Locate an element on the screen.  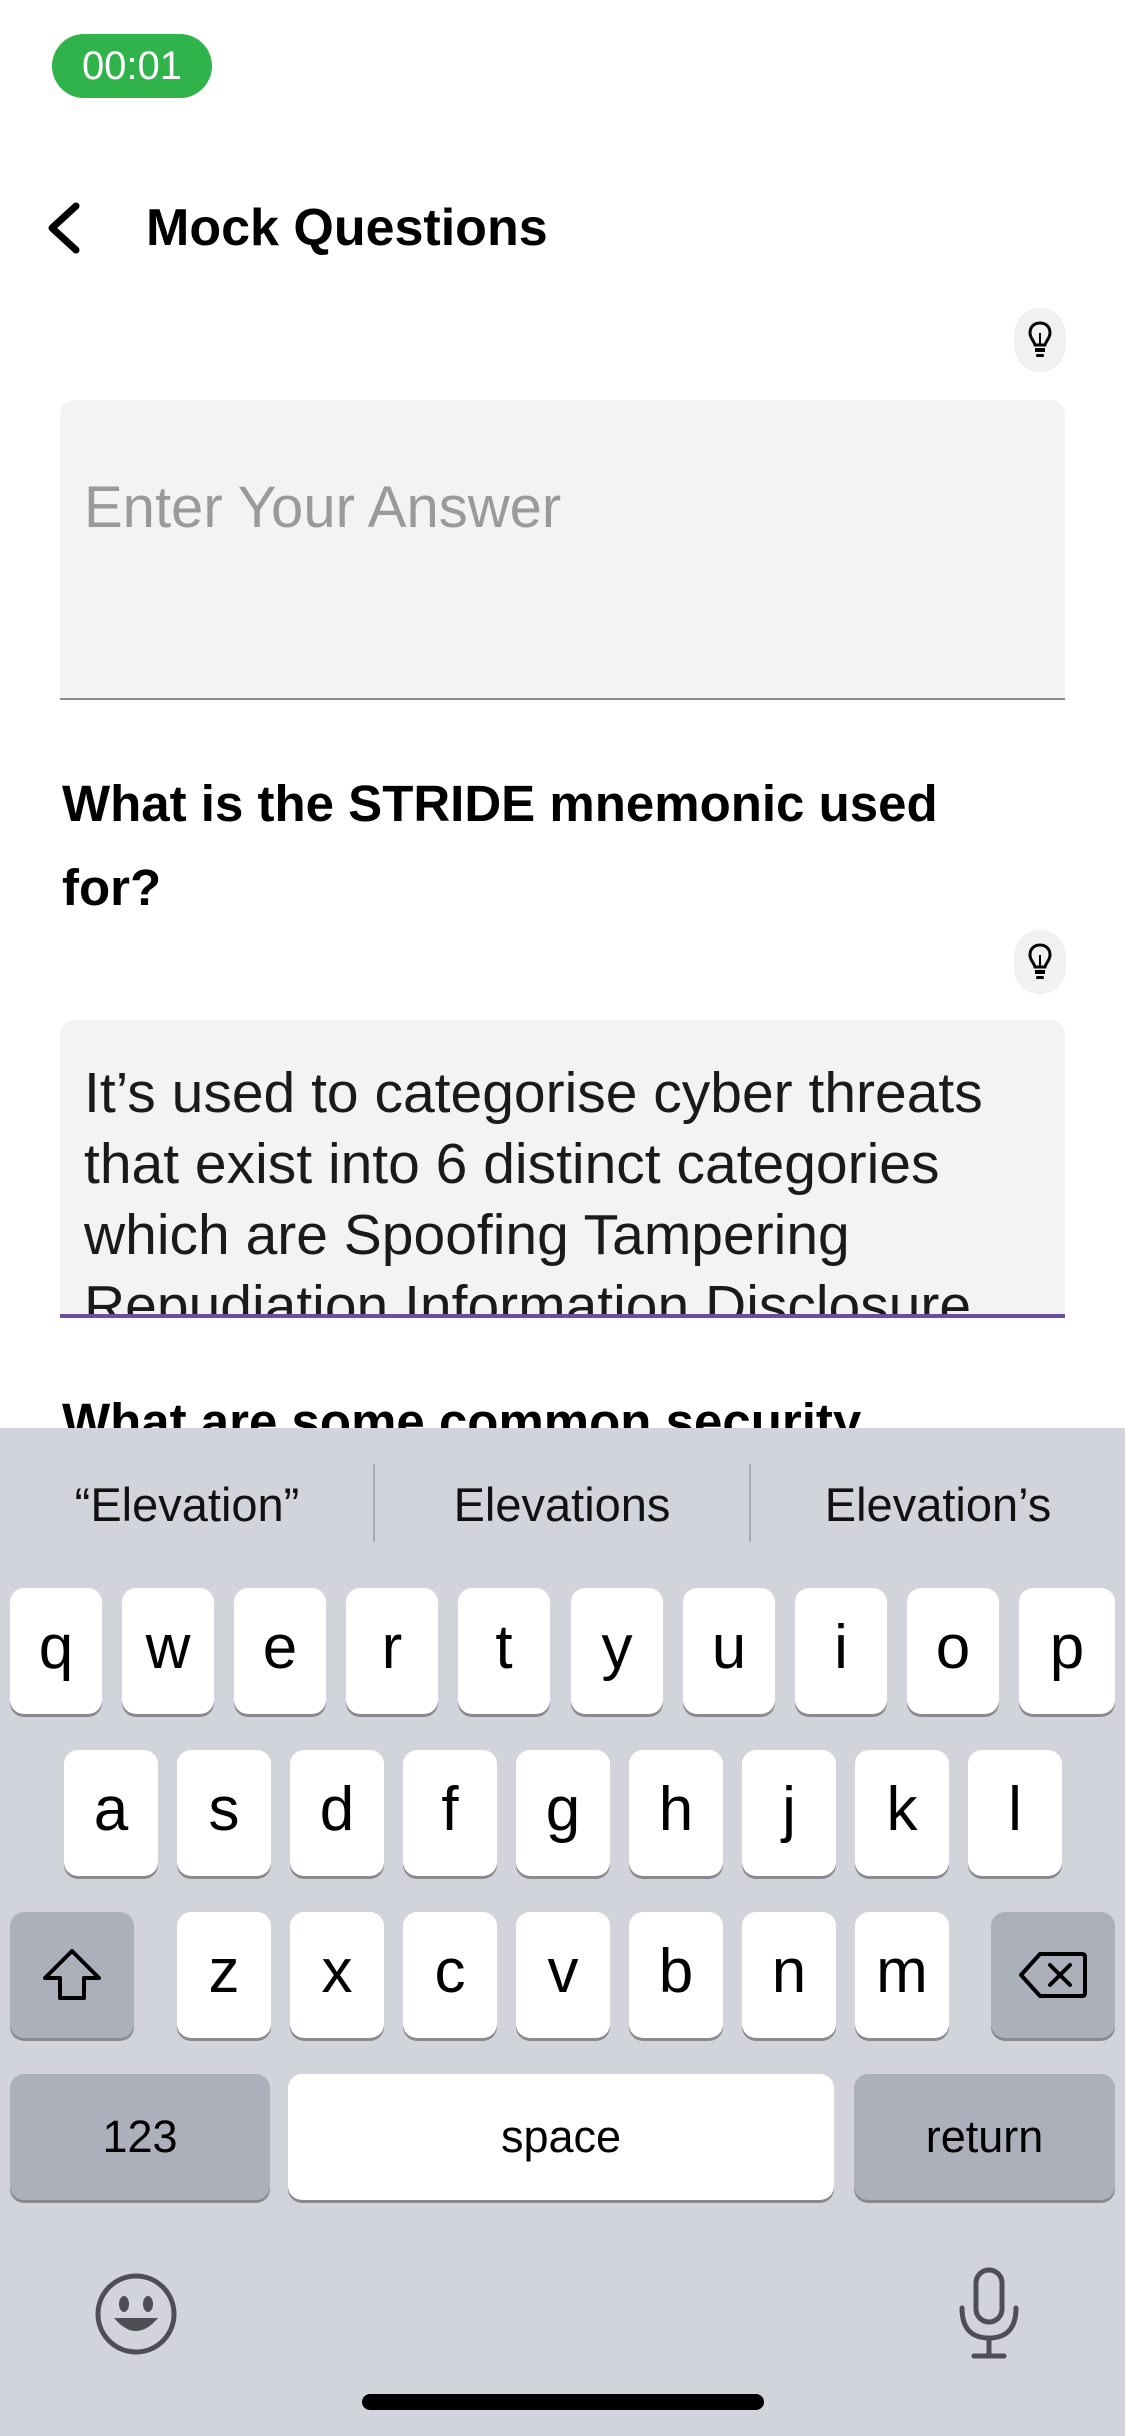
key-b: b is located at coordinates (676, 1975).